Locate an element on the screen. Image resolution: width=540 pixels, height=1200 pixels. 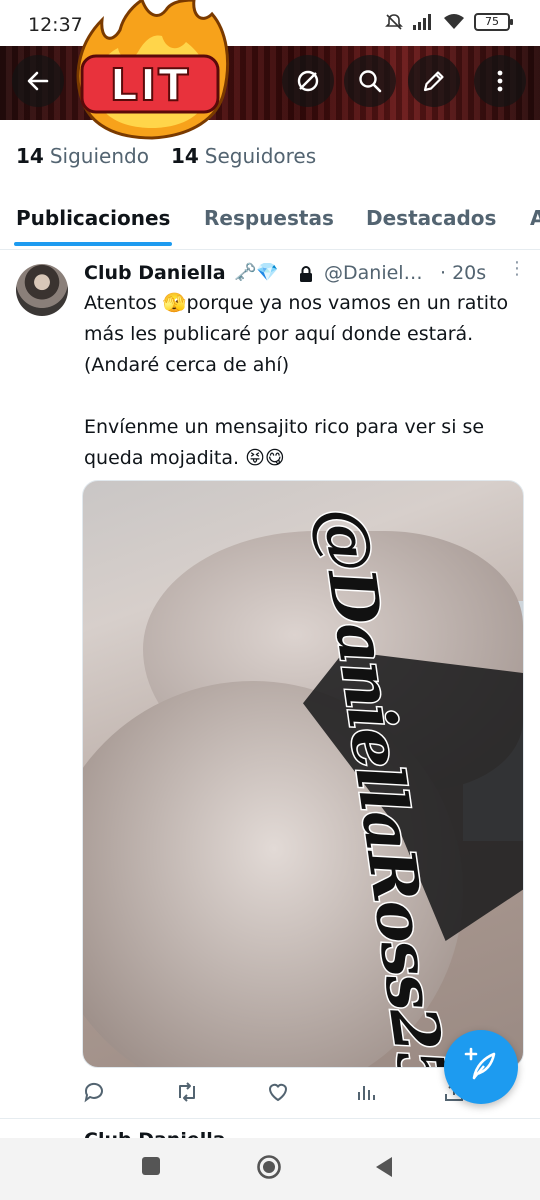
tab-respuestas: Respuestas is located at coordinates (269, 218).